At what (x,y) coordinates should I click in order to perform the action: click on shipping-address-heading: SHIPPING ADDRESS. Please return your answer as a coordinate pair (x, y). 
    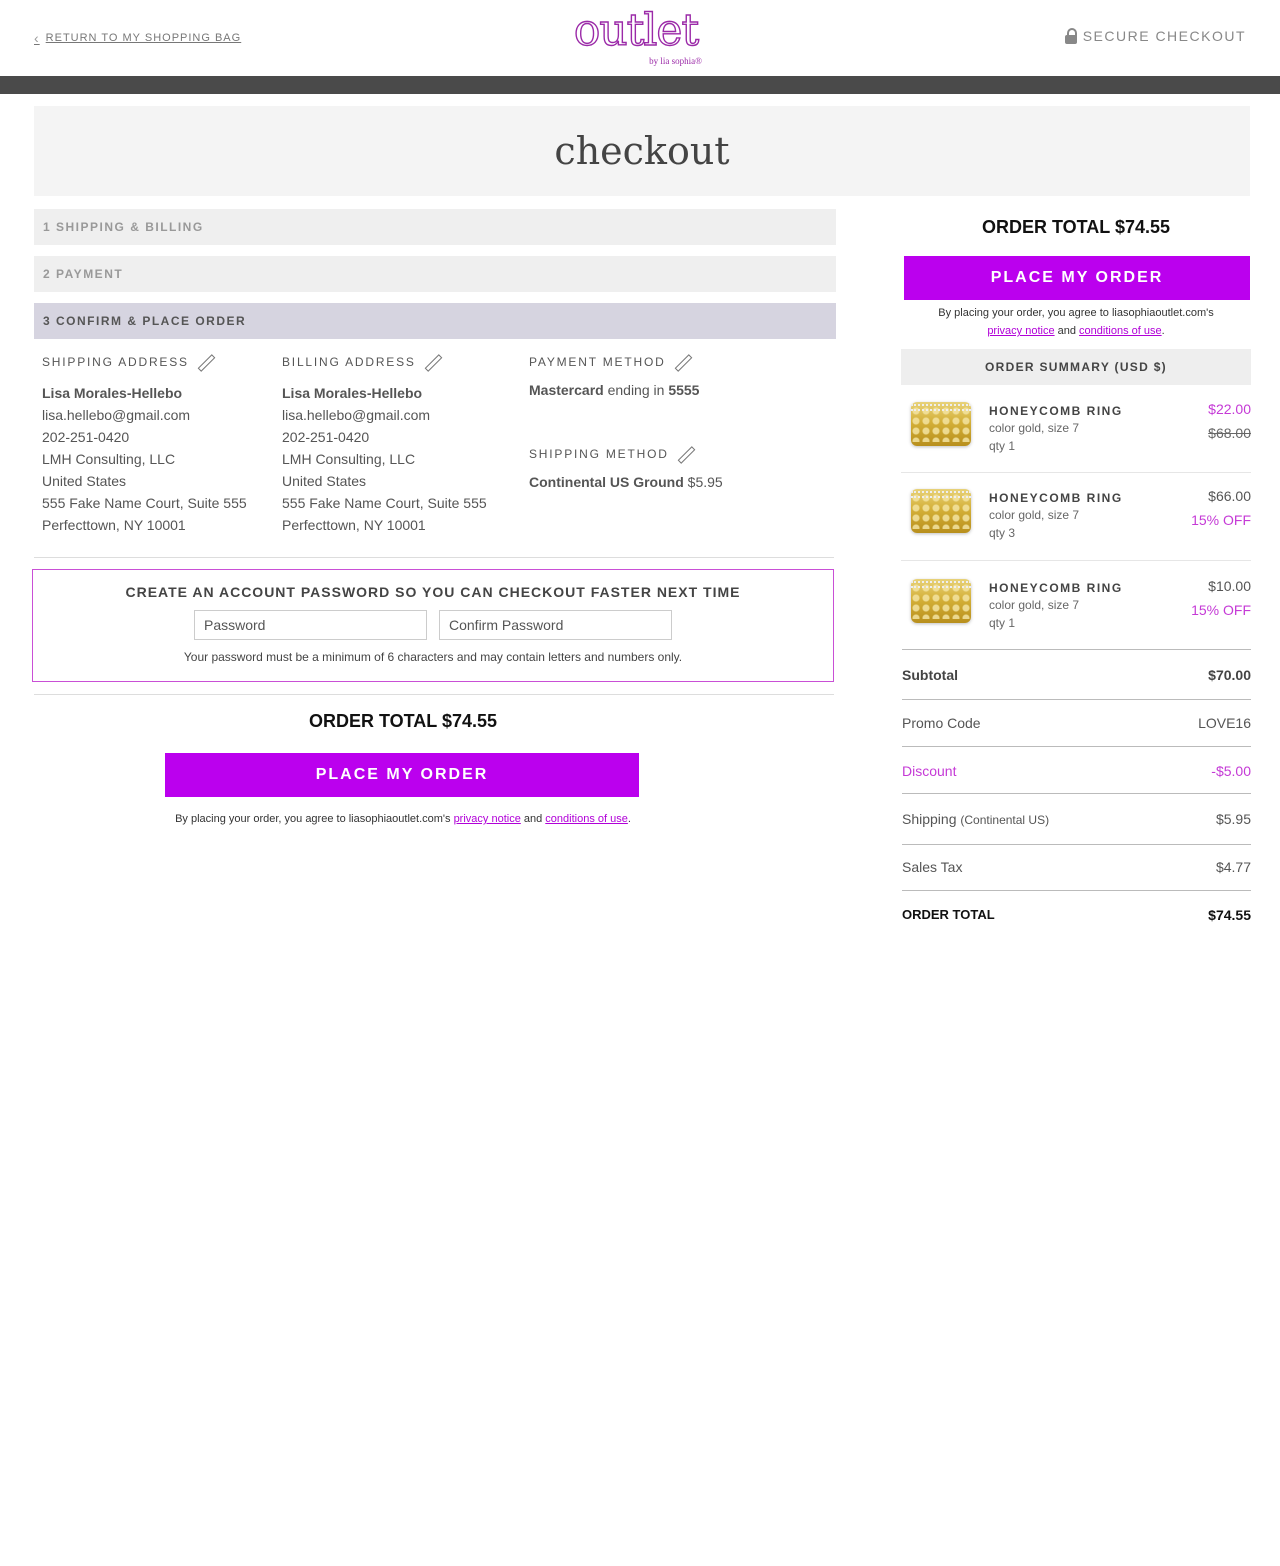
    Looking at the image, I should click on (115, 362).